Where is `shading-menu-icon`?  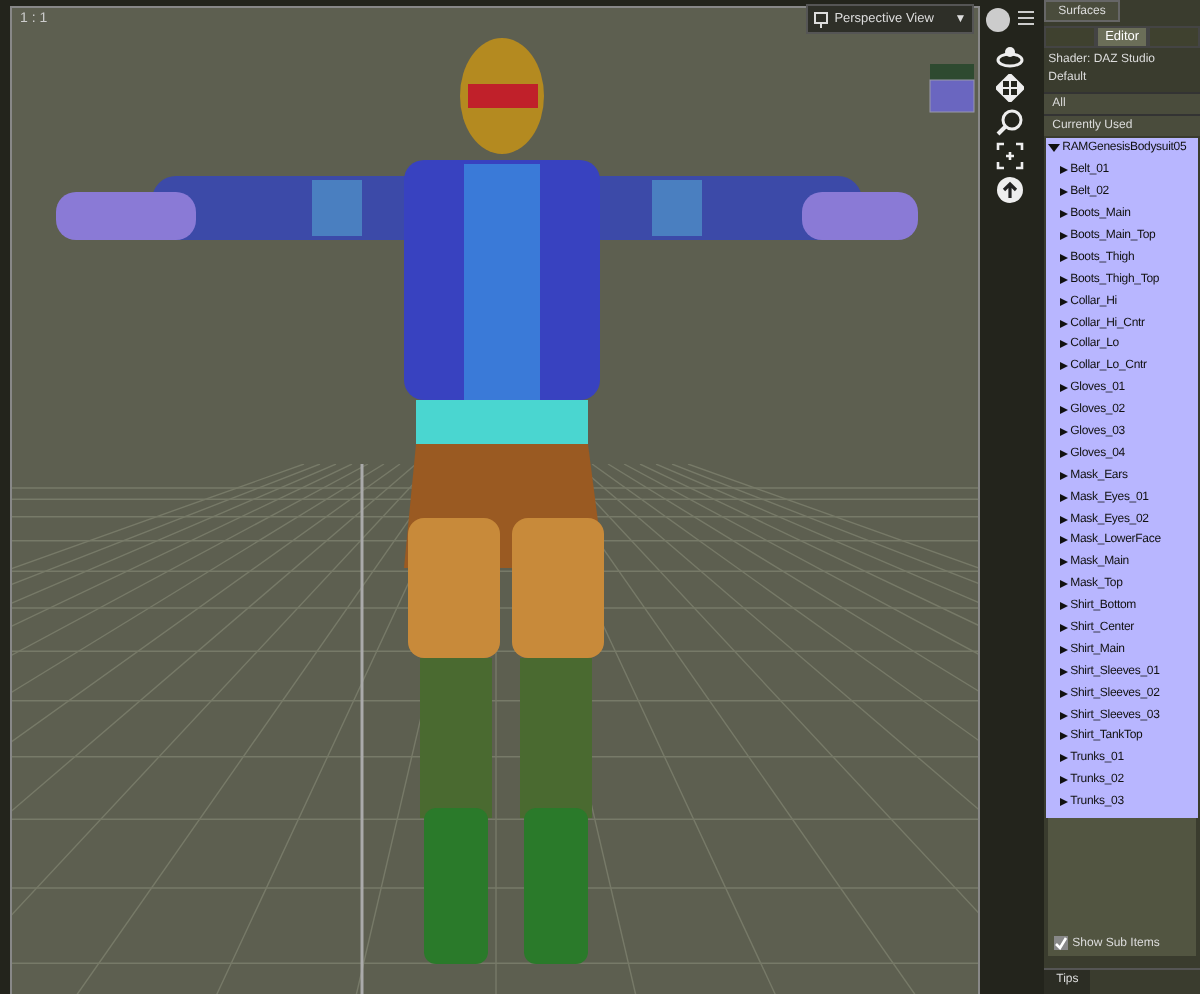 shading-menu-icon is located at coordinates (1010, 22).